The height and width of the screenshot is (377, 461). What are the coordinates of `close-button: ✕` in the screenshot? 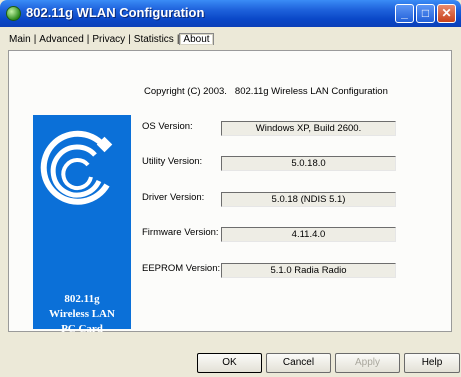 It's located at (446, 13).